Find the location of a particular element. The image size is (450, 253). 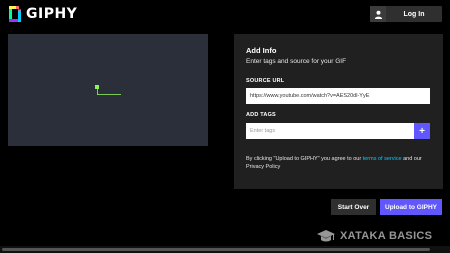

giphy-wordmark: GIPHY is located at coordinates (52, 14).